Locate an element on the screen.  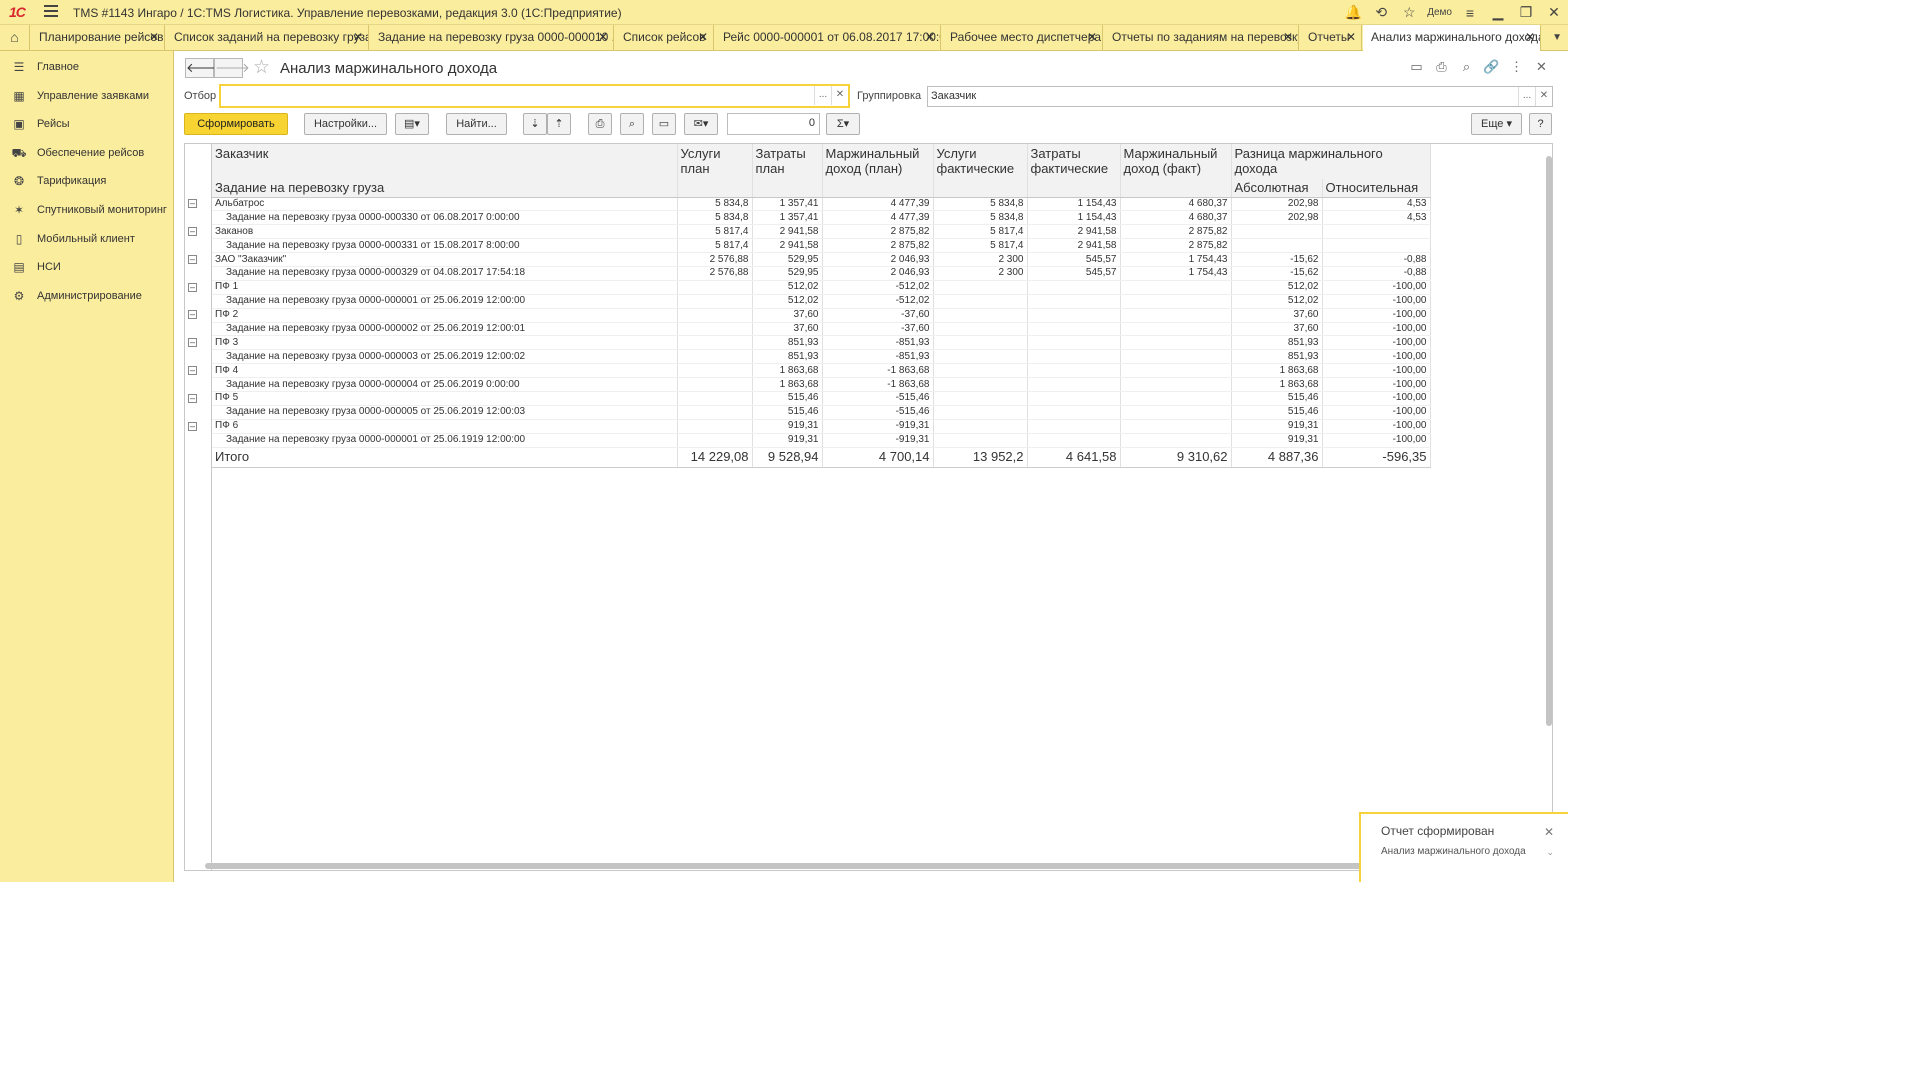
sidebar-item-trip-support: ⛟ Обеспечение рейсов is located at coordinates (86, 153).